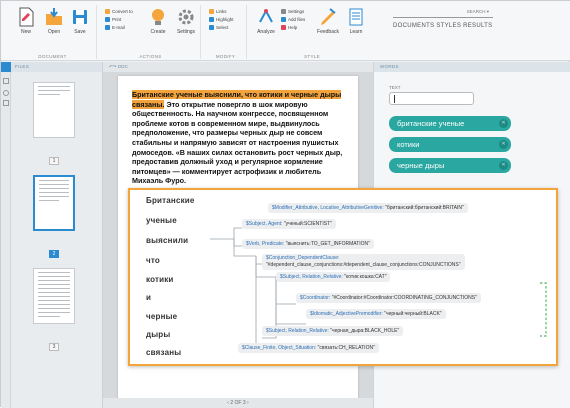  Describe the element at coordinates (161, 220) in the screenshot. I see `parse-word: ученые` at that location.